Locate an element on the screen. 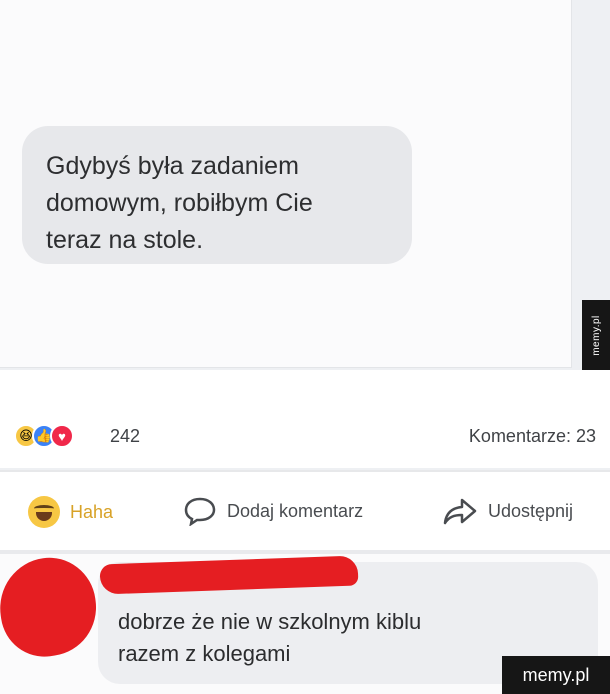 This screenshot has width=610, height=694. side-watermark-text: memy.pl is located at coordinates (596, 335).